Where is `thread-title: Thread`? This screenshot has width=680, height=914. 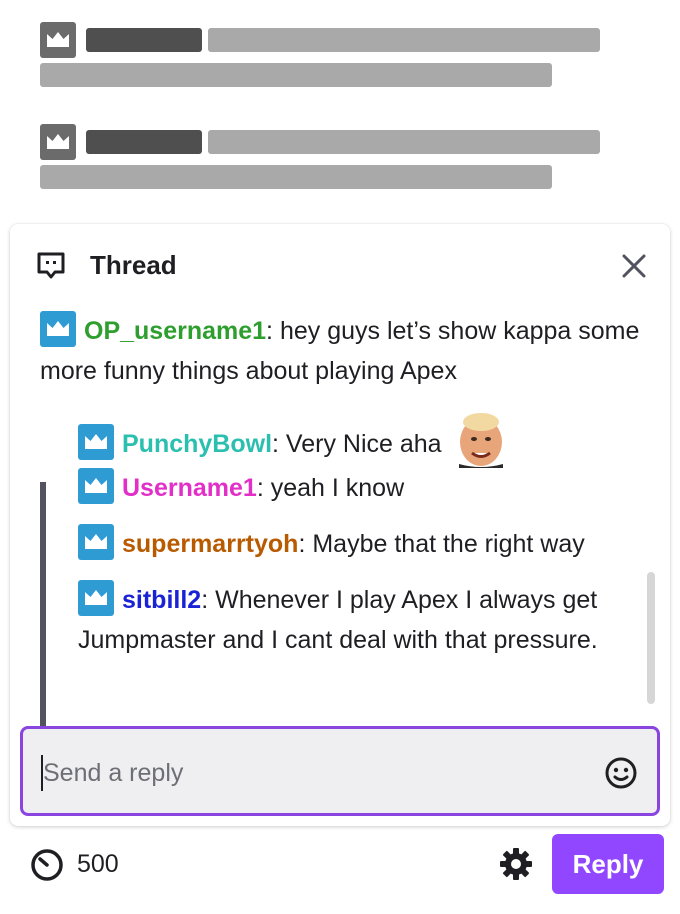 thread-title: Thread is located at coordinates (133, 265).